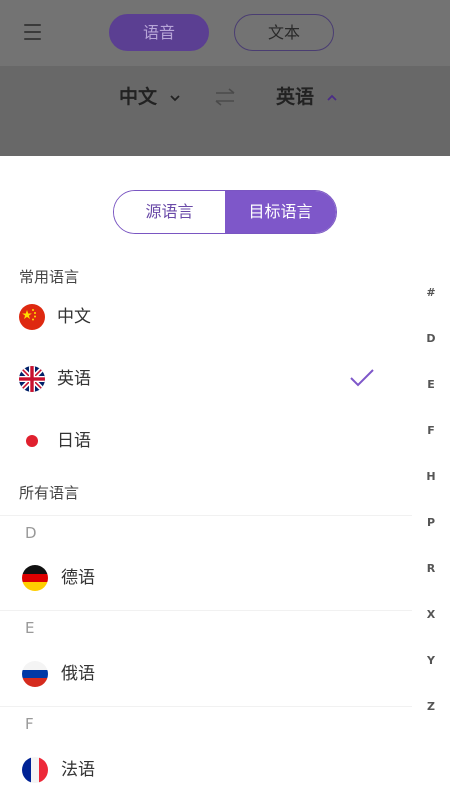 The width and height of the screenshot is (450, 802). Describe the element at coordinates (29, 724) in the screenshot. I see `group-letter: F` at that location.